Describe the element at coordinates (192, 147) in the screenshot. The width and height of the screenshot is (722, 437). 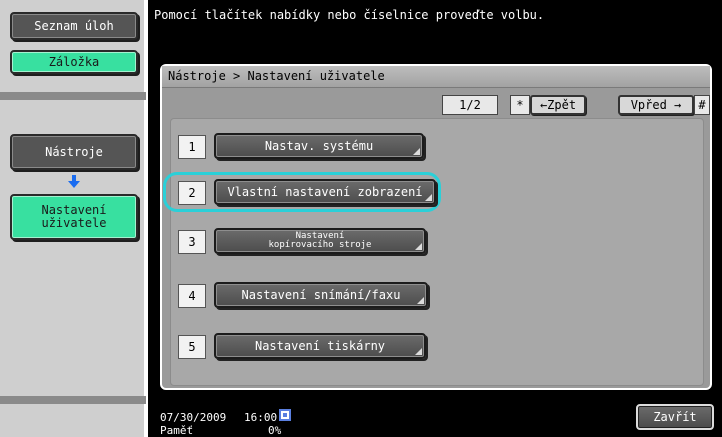
I see `menu-number-1: 1` at that location.